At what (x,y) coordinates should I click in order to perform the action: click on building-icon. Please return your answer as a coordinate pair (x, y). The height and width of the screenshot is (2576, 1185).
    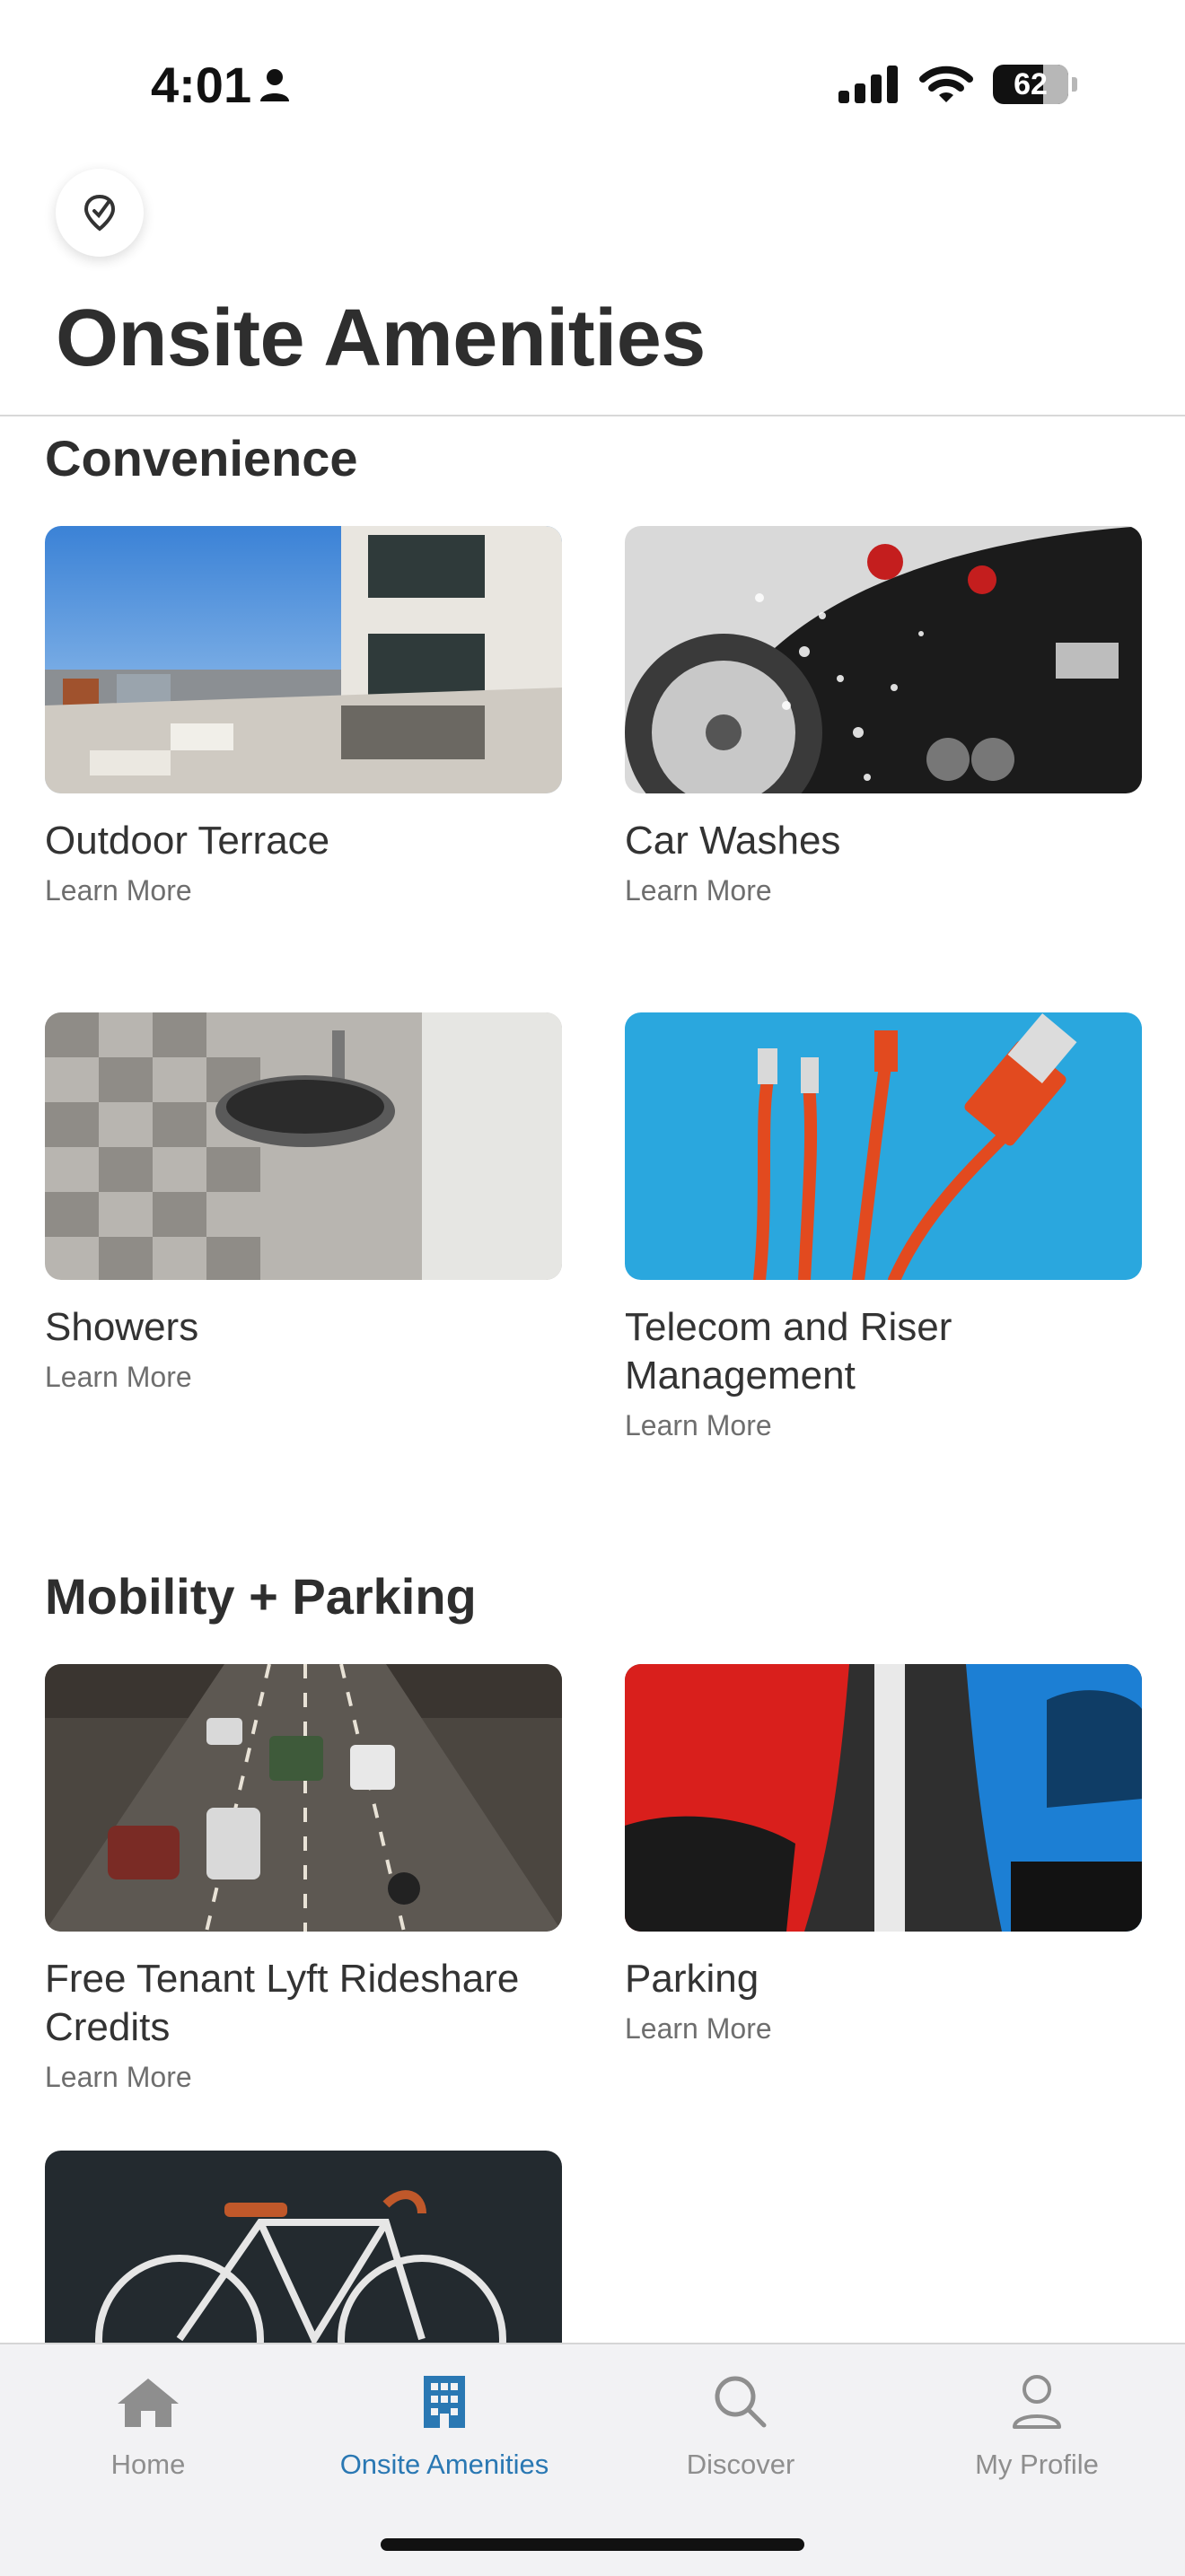
    Looking at the image, I should click on (444, 2402).